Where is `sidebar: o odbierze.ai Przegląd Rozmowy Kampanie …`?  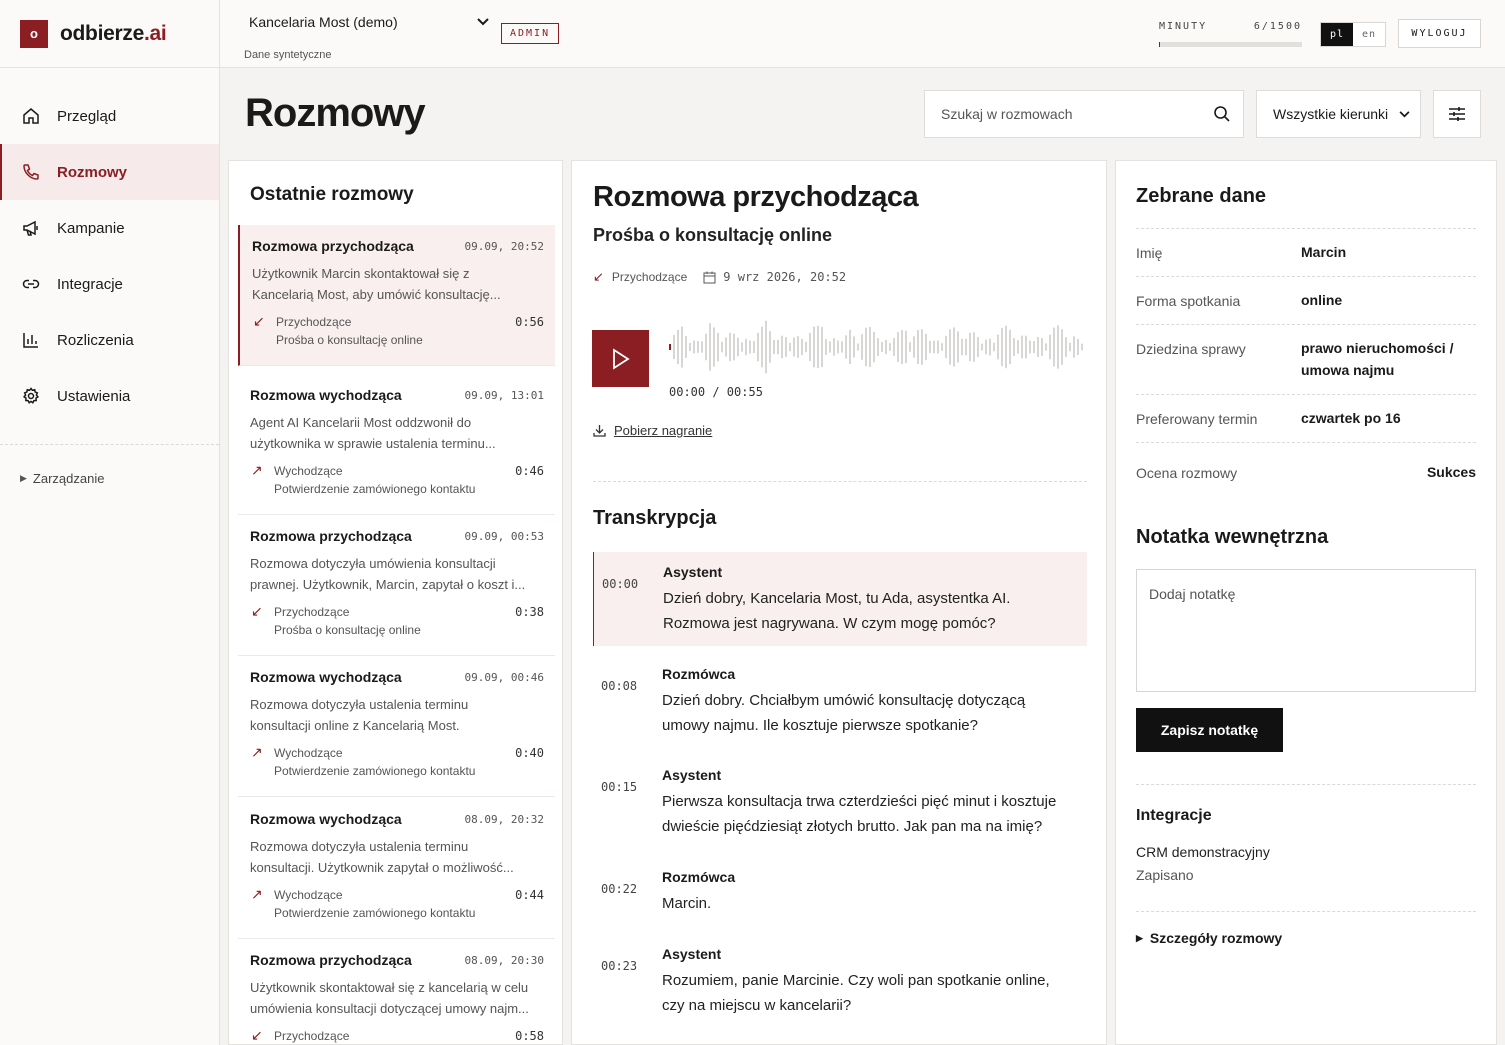 sidebar: o odbierze.ai Przegląd Rozmowy Kampanie … is located at coordinates (110, 522).